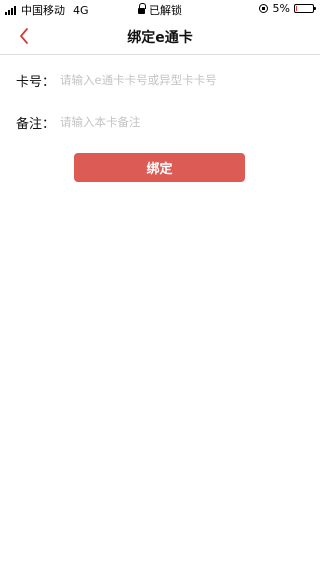 The width and height of the screenshot is (320, 569). What do you see at coordinates (183, 80) in the screenshot?
I see `card-number-input` at bounding box center [183, 80].